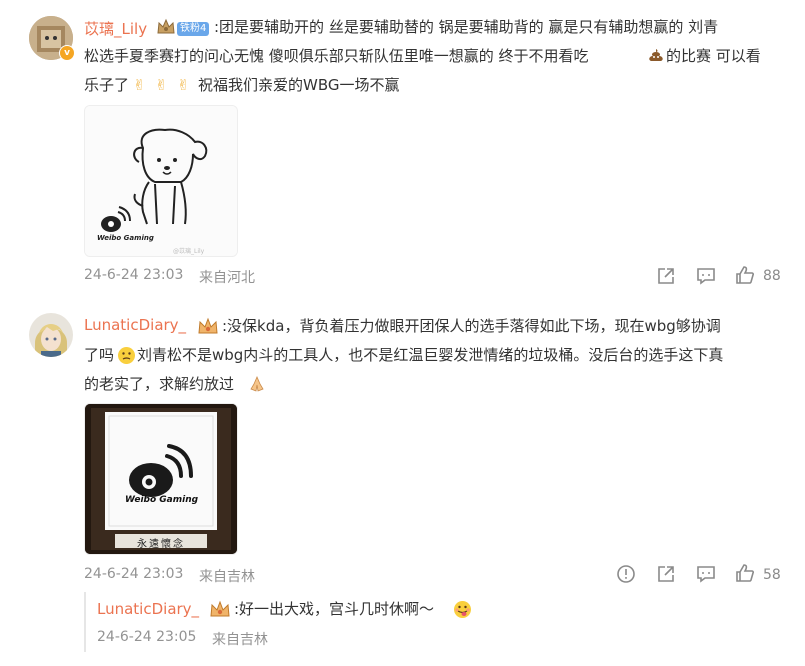 The height and width of the screenshot is (666, 805). What do you see at coordinates (107, 85) in the screenshot?
I see `comment-text-line: 乐子了` at bounding box center [107, 85].